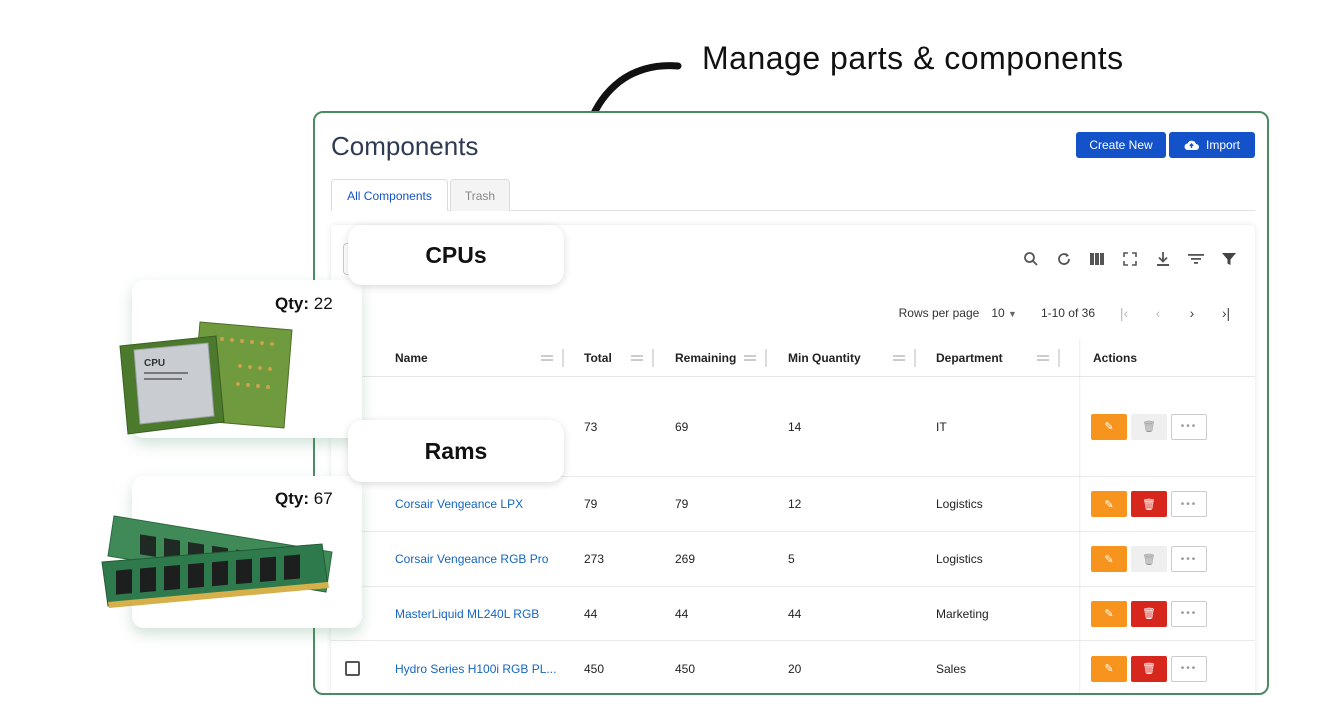 This screenshot has height=727, width=1328. What do you see at coordinates (389, 195) in the screenshot?
I see `tab-all-components: All Components` at bounding box center [389, 195].